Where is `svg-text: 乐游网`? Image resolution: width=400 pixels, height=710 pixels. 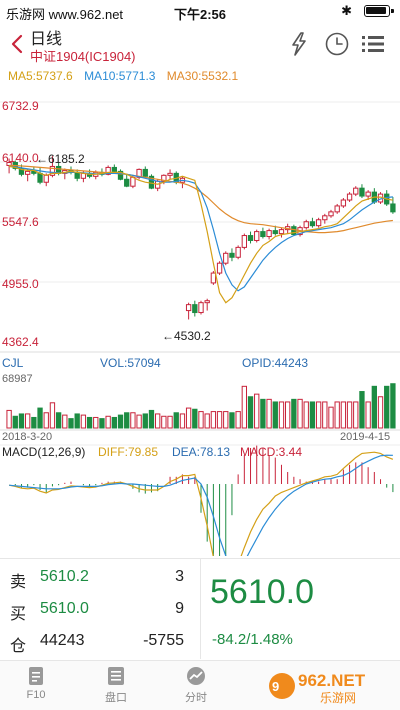 svg-text: 乐游网 is located at coordinates (338, 698).